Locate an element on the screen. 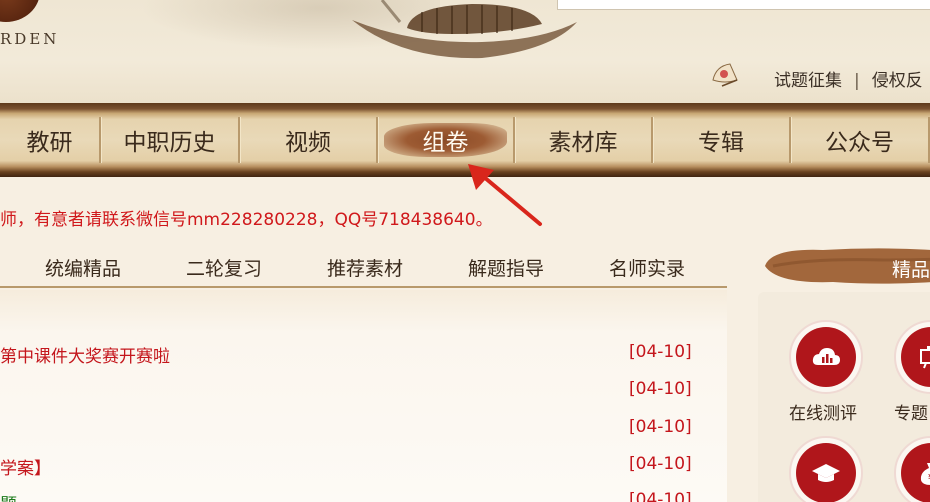 This screenshot has height=502, width=930. section-title: 精品 is located at coordinates (911, 270).